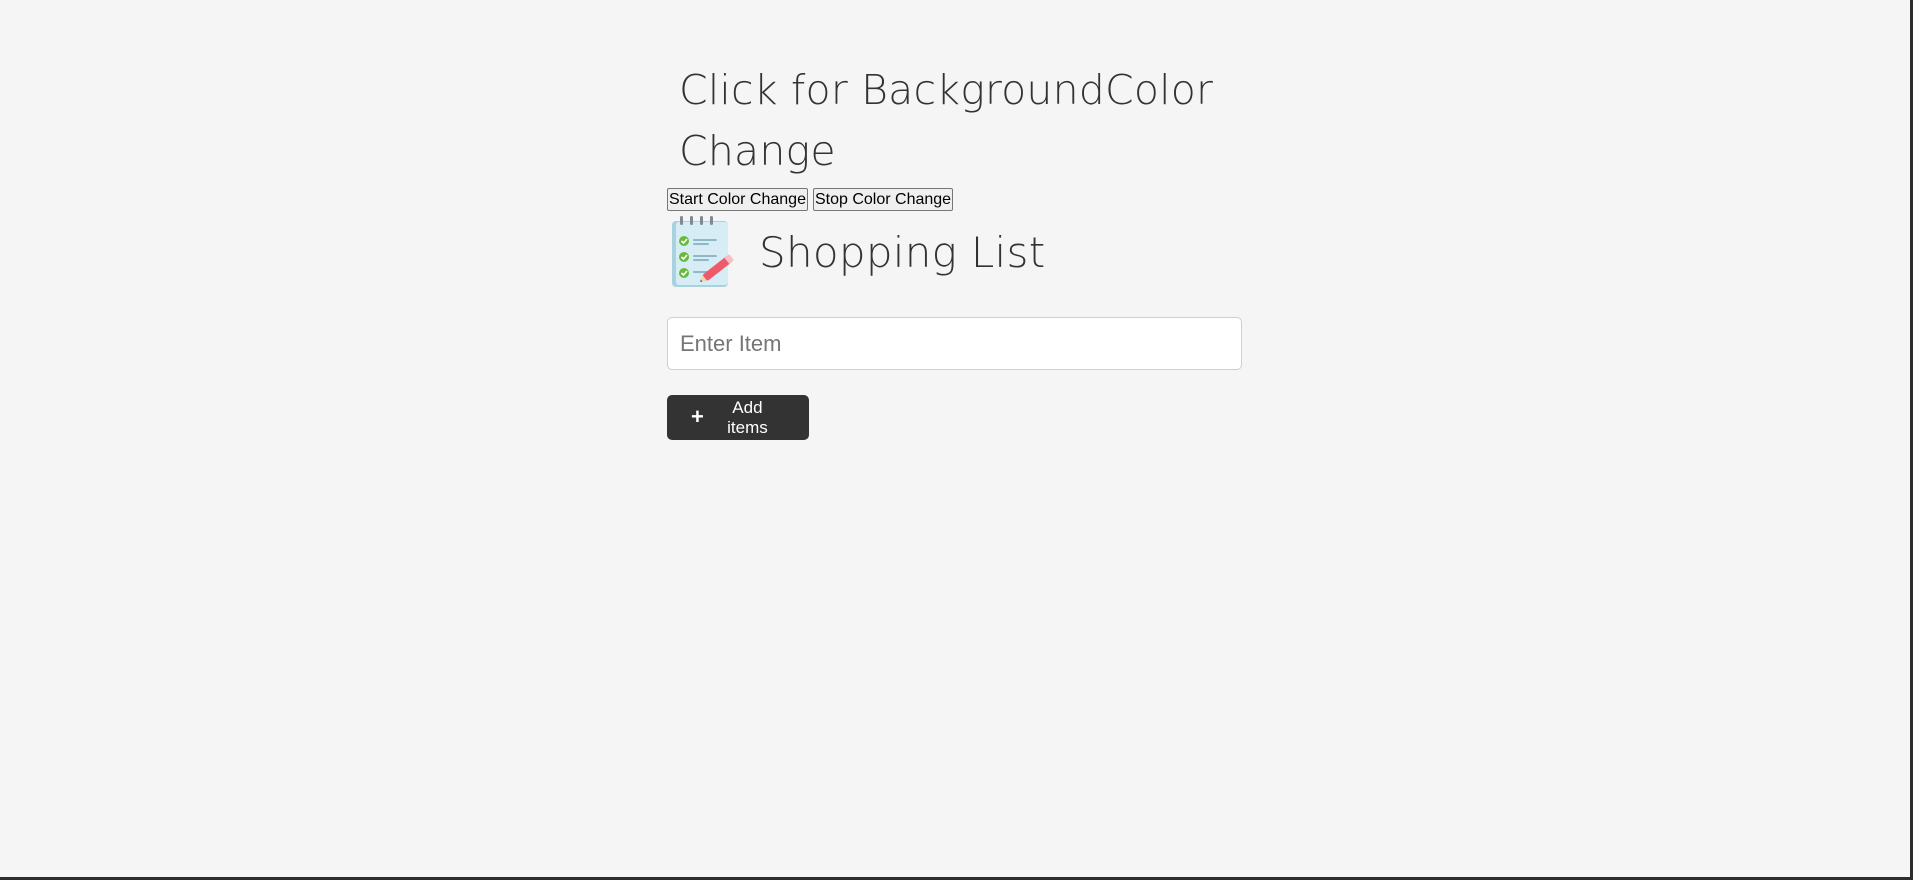  What do you see at coordinates (902, 252) in the screenshot?
I see `shopping-list-title: Shopping List` at bounding box center [902, 252].